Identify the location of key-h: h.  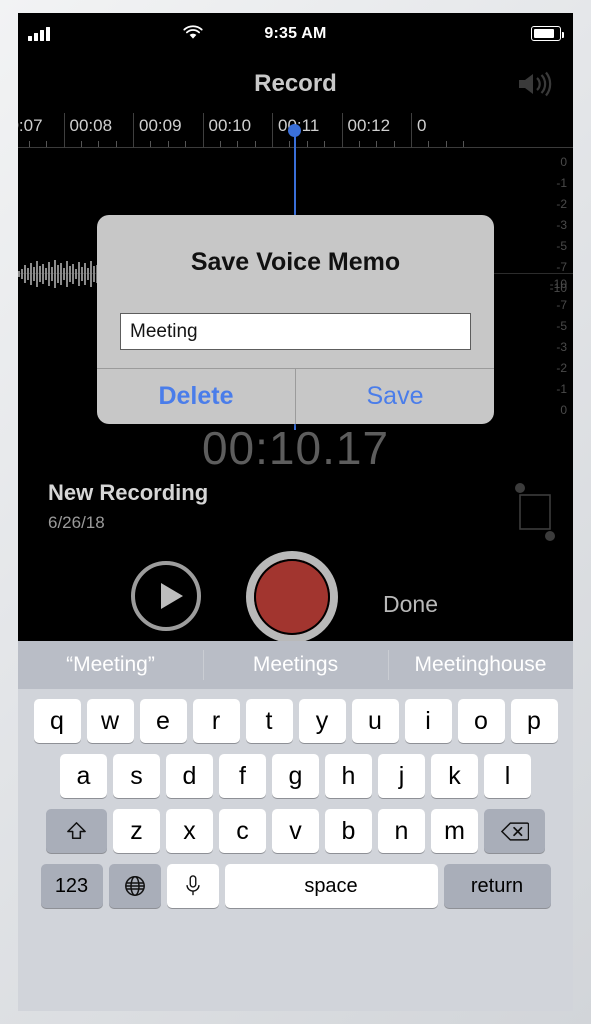
(348, 776).